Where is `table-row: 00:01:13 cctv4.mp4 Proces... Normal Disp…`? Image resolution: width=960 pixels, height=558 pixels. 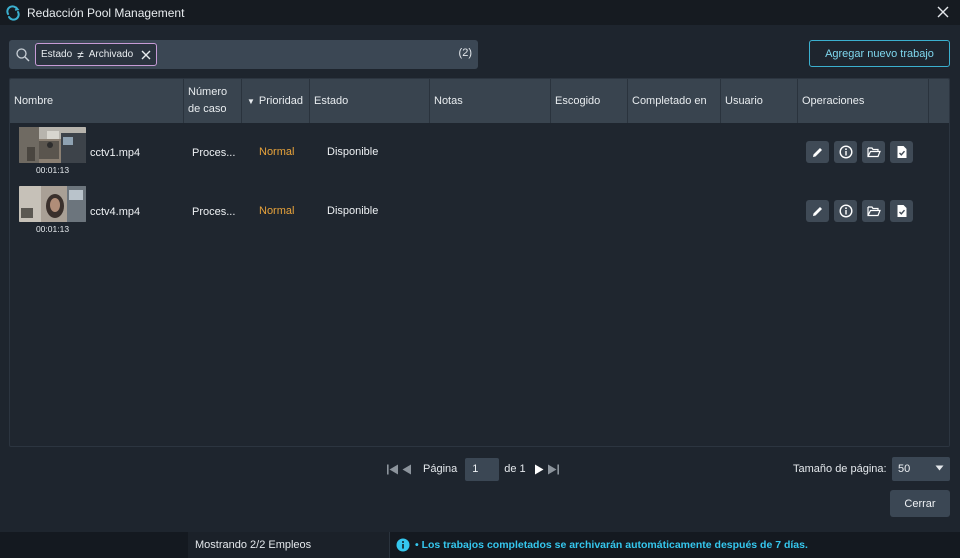 table-row: 00:01:13 cctv4.mp4 Proces... Normal Disp… is located at coordinates (479, 211).